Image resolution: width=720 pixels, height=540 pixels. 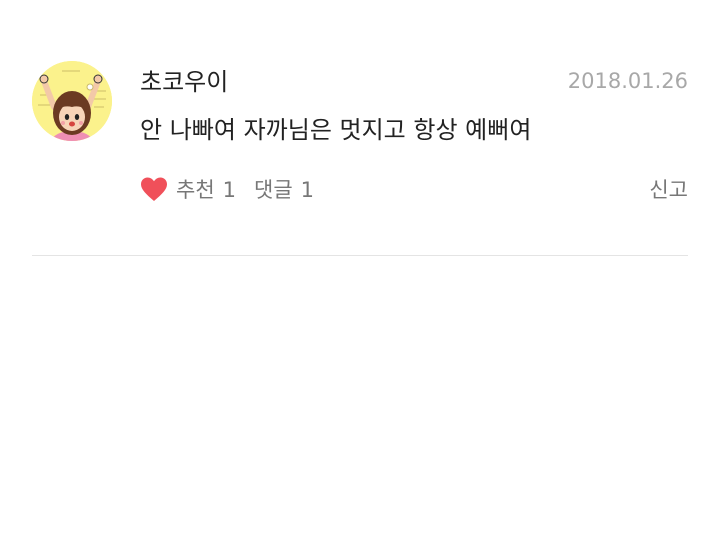 I want to click on like-label: 추천, so click(x=195, y=190).